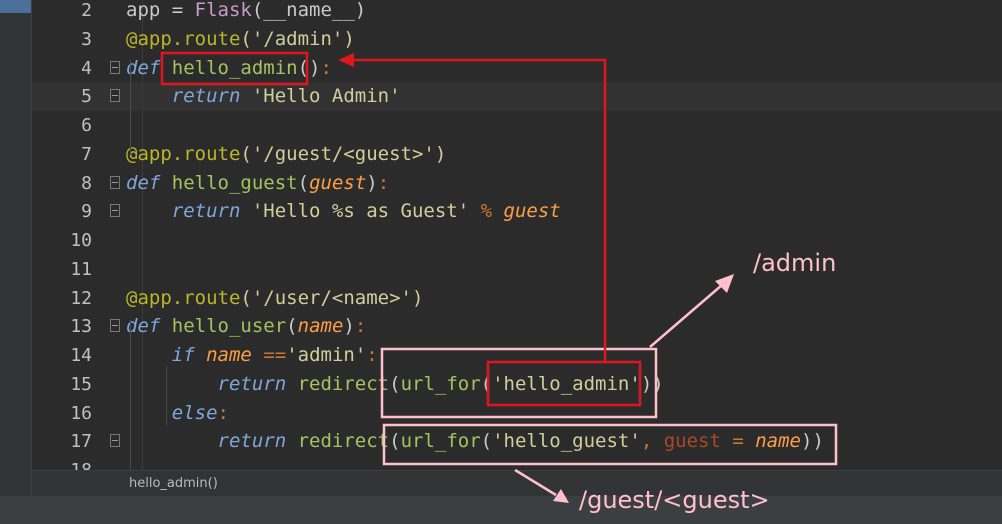 This screenshot has width=1002, height=524. What do you see at coordinates (517, 125) in the screenshot?
I see `code-line: 6` at bounding box center [517, 125].